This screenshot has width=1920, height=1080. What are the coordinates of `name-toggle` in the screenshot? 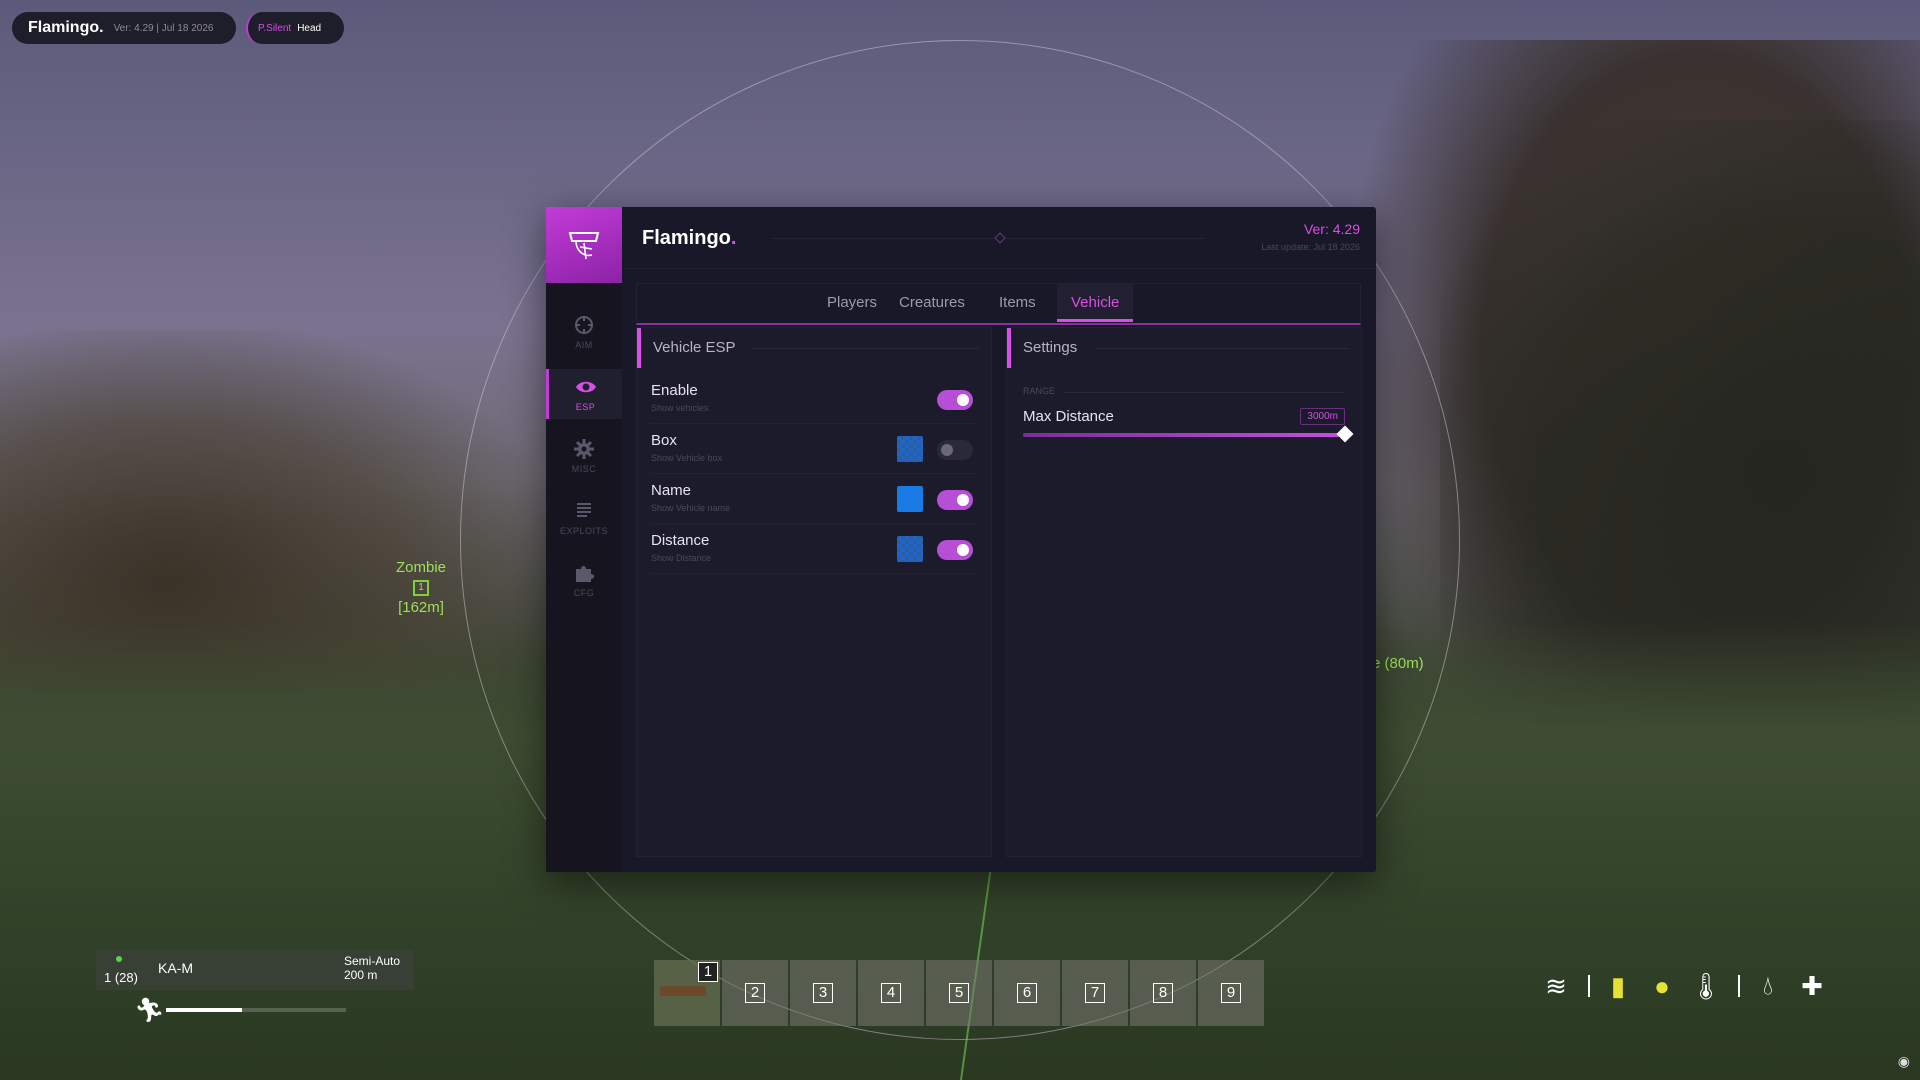 It's located at (955, 500).